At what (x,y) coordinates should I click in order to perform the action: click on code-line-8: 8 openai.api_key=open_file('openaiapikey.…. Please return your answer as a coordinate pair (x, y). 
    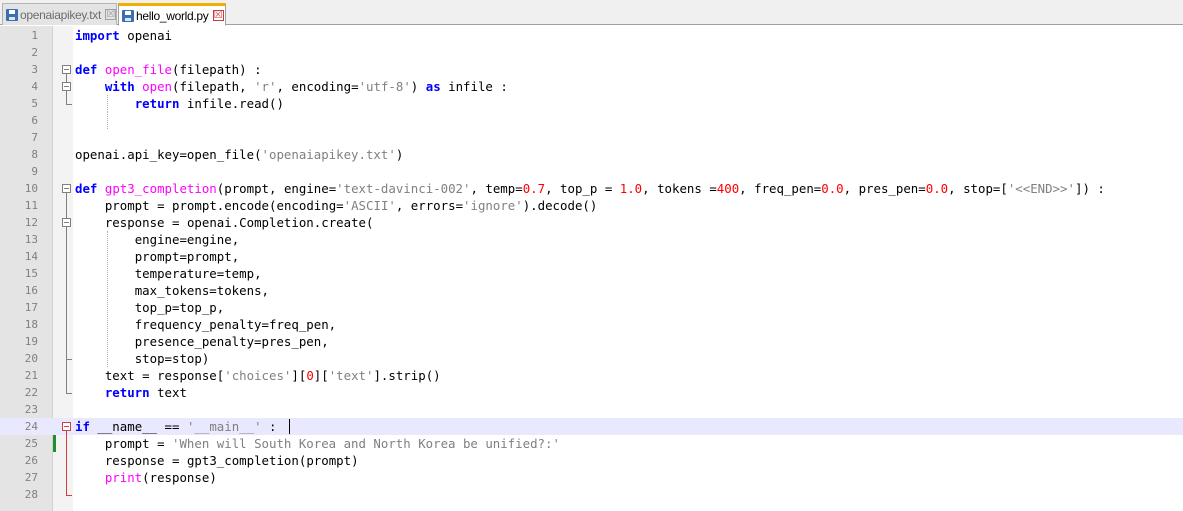
    Looking at the image, I should click on (591, 154).